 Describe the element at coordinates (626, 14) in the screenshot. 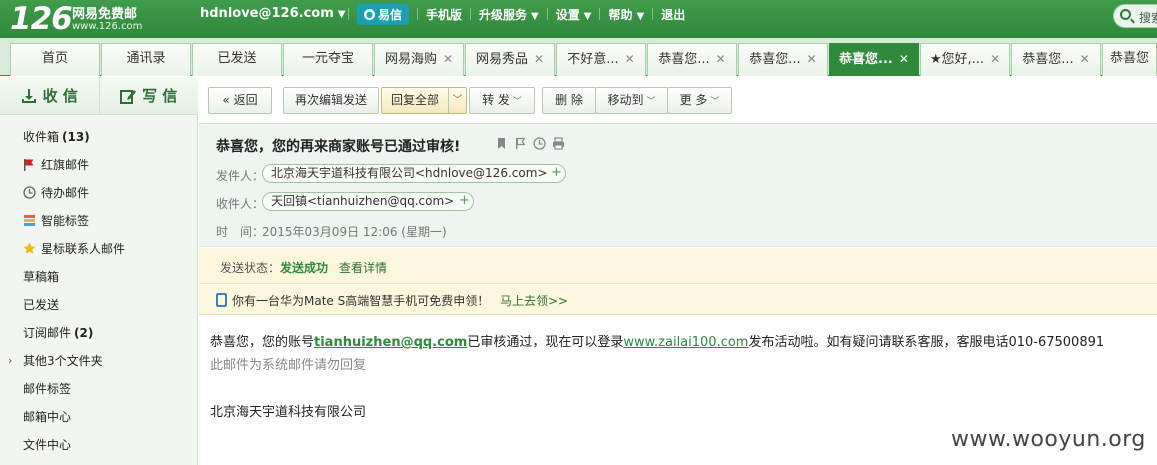

I see `nav-help: 帮助 ▼` at that location.